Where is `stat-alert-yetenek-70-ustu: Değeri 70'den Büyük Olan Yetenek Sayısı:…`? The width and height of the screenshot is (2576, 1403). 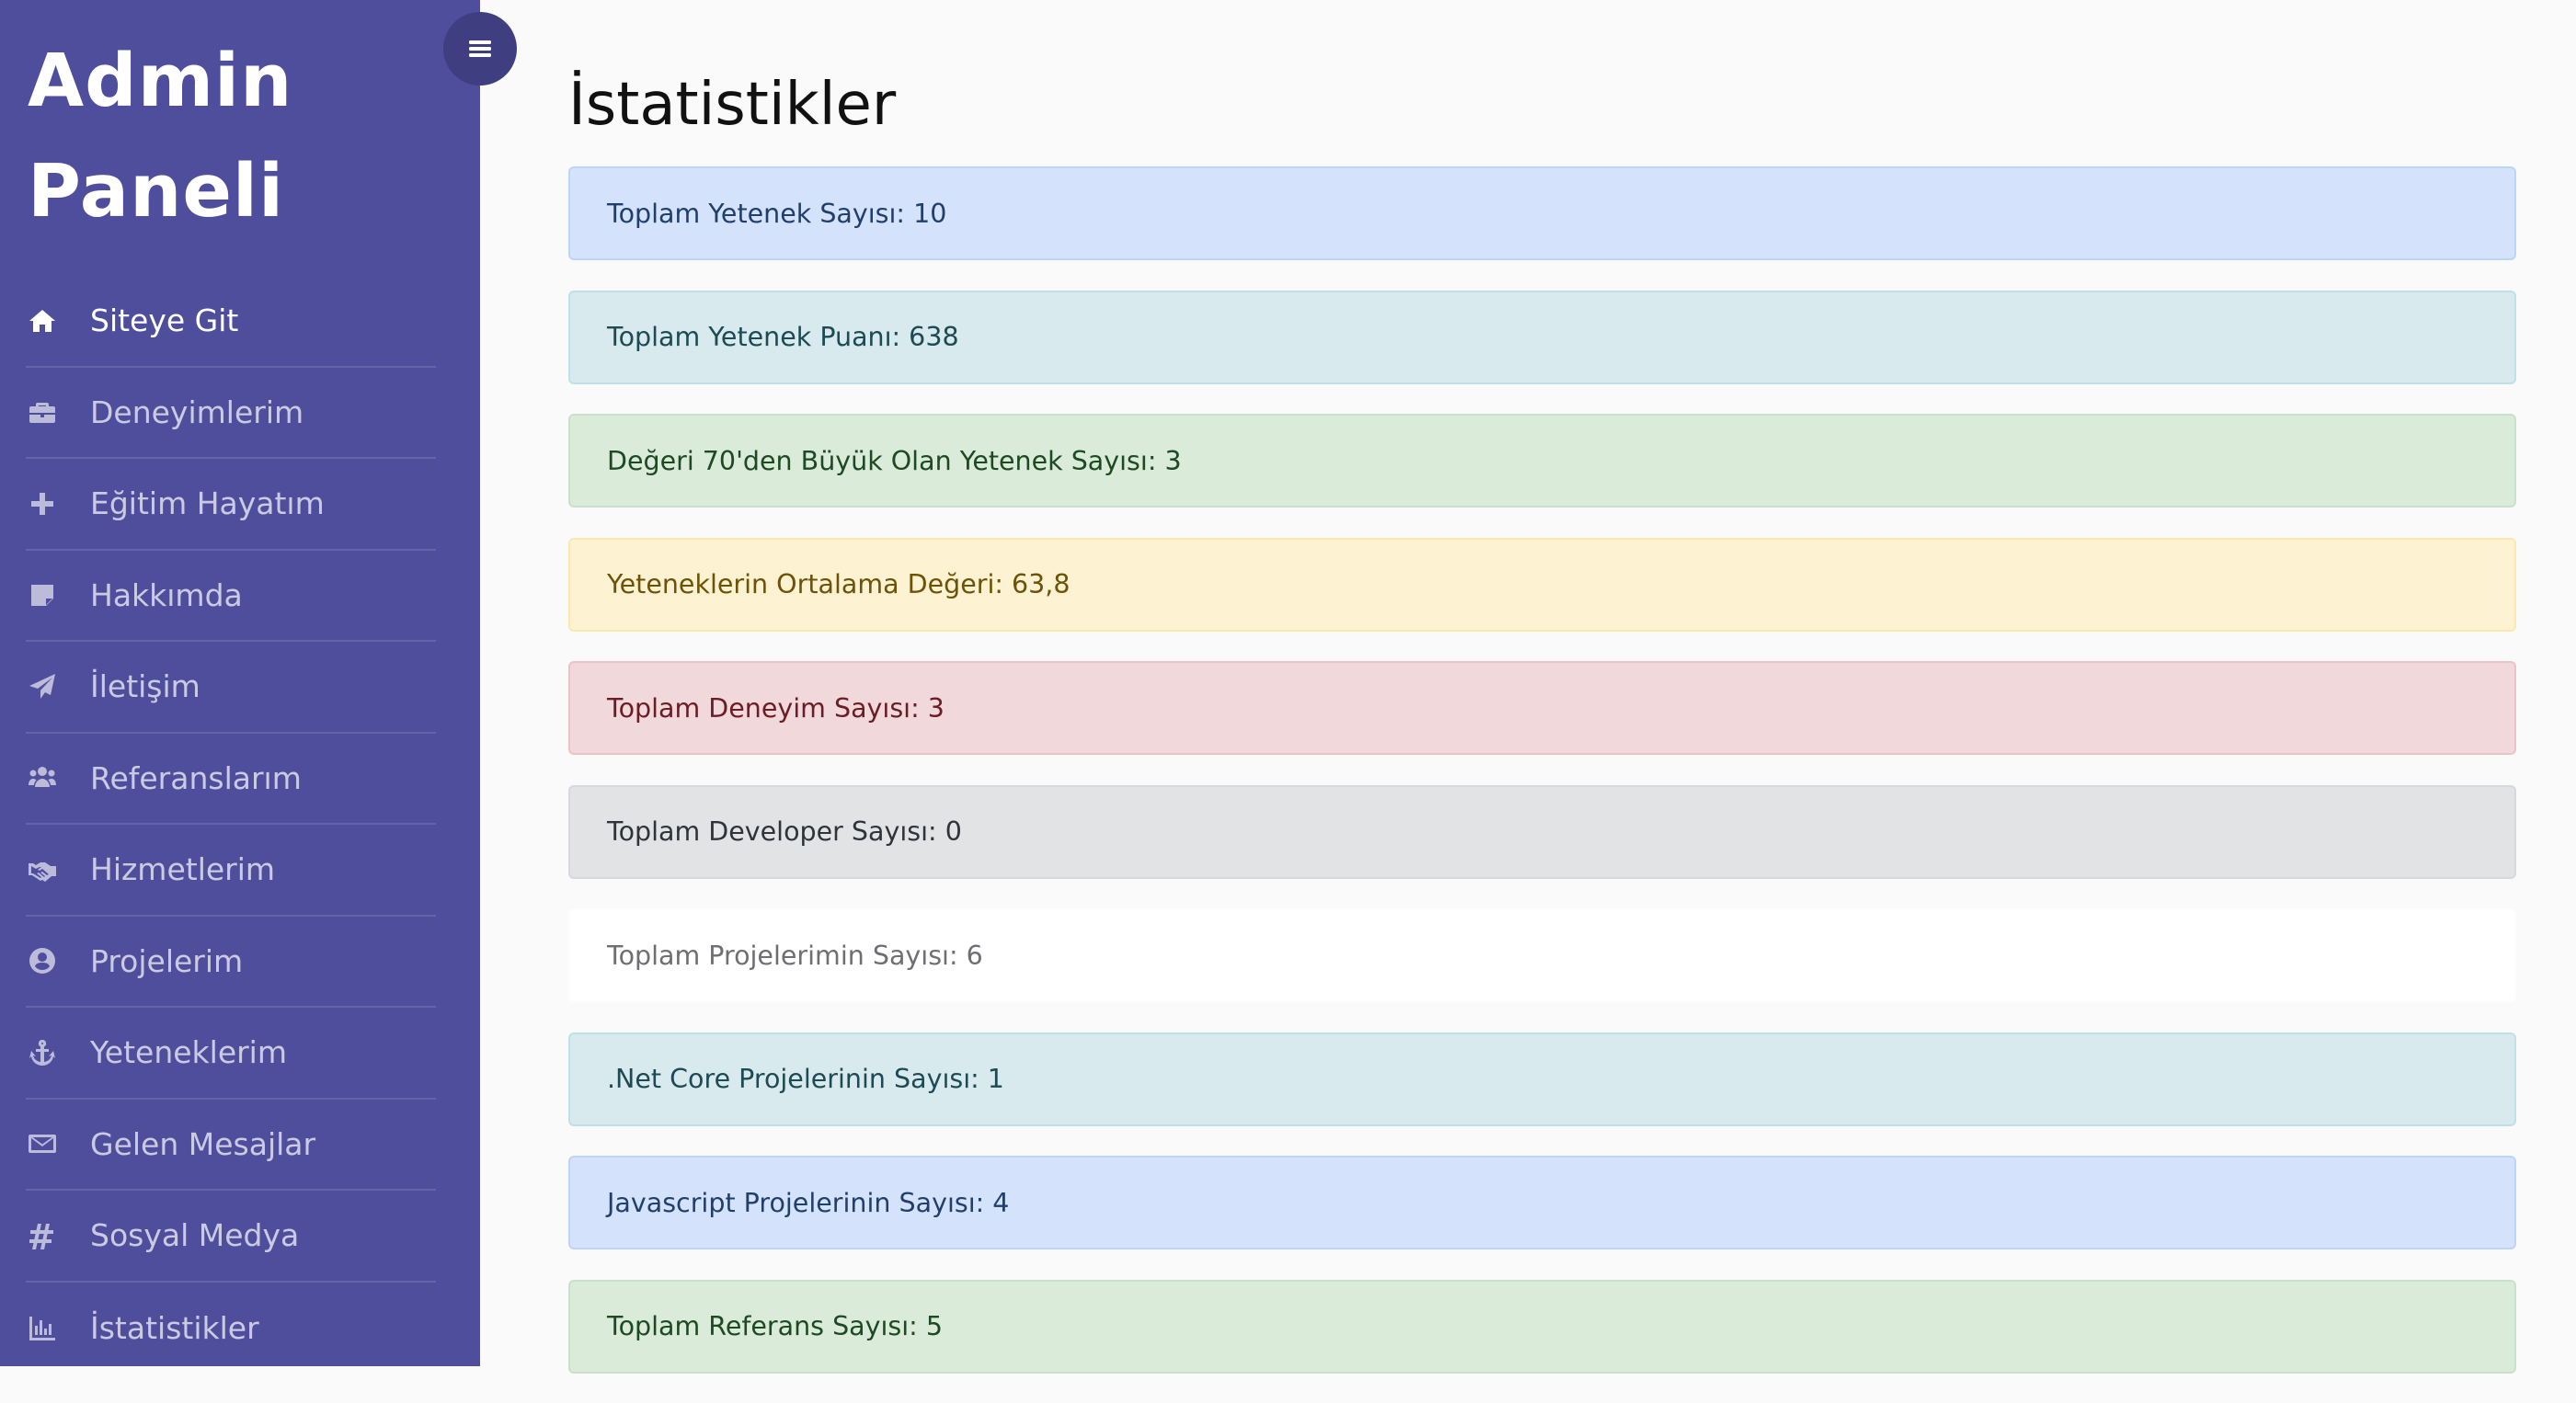 stat-alert-yetenek-70-ustu: Değeri 70'den Büyük Olan Yetenek Sayısı:… is located at coordinates (1542, 461).